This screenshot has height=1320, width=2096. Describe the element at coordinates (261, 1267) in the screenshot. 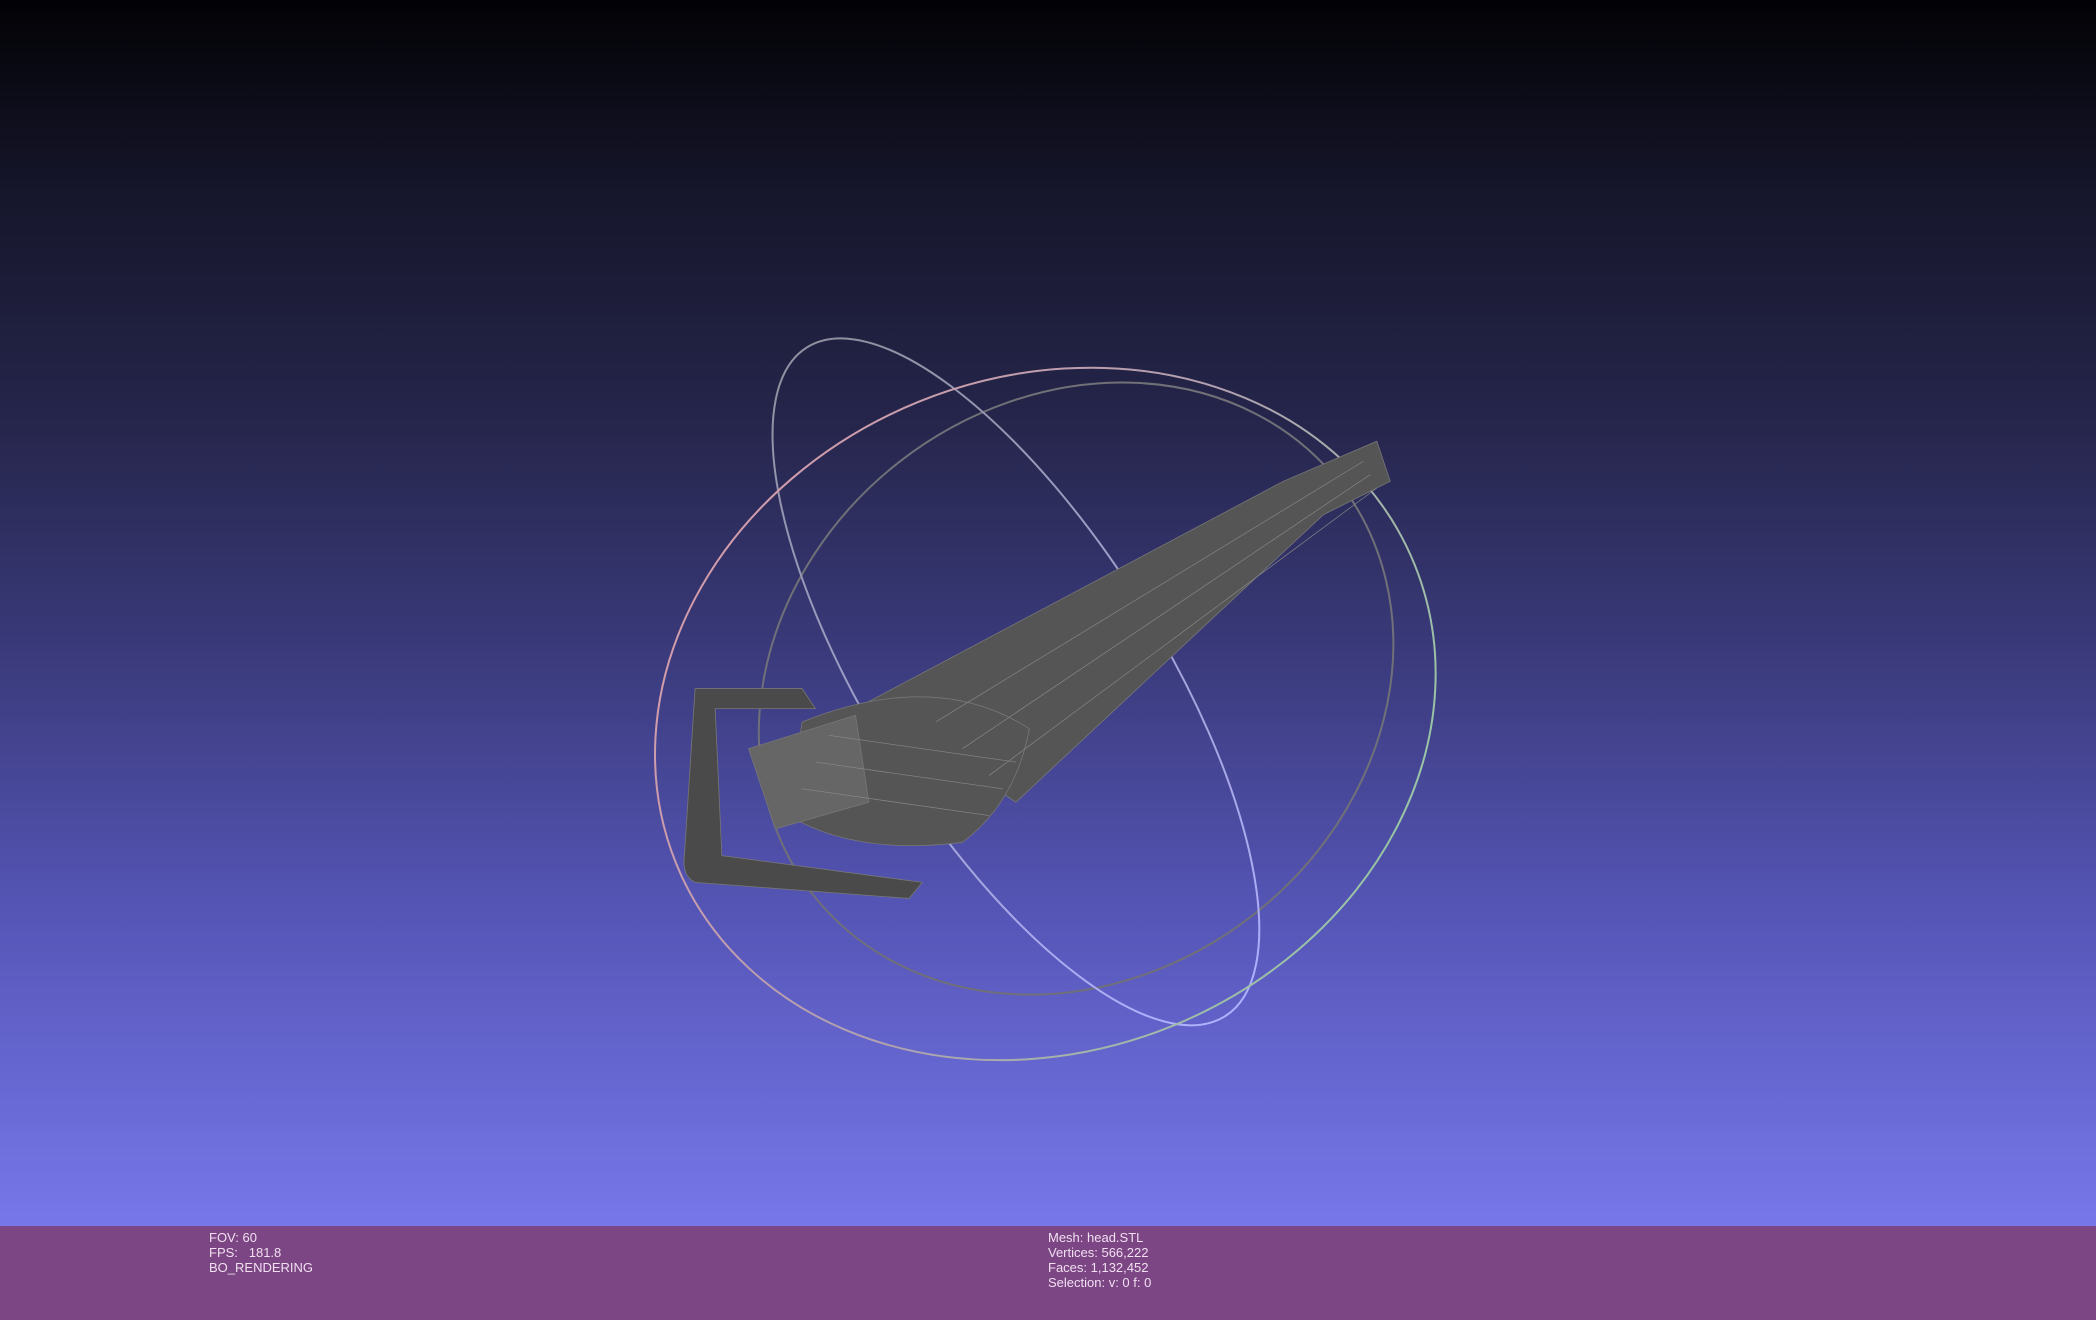

I see `render-mode-label: BO_RENDERING` at that location.